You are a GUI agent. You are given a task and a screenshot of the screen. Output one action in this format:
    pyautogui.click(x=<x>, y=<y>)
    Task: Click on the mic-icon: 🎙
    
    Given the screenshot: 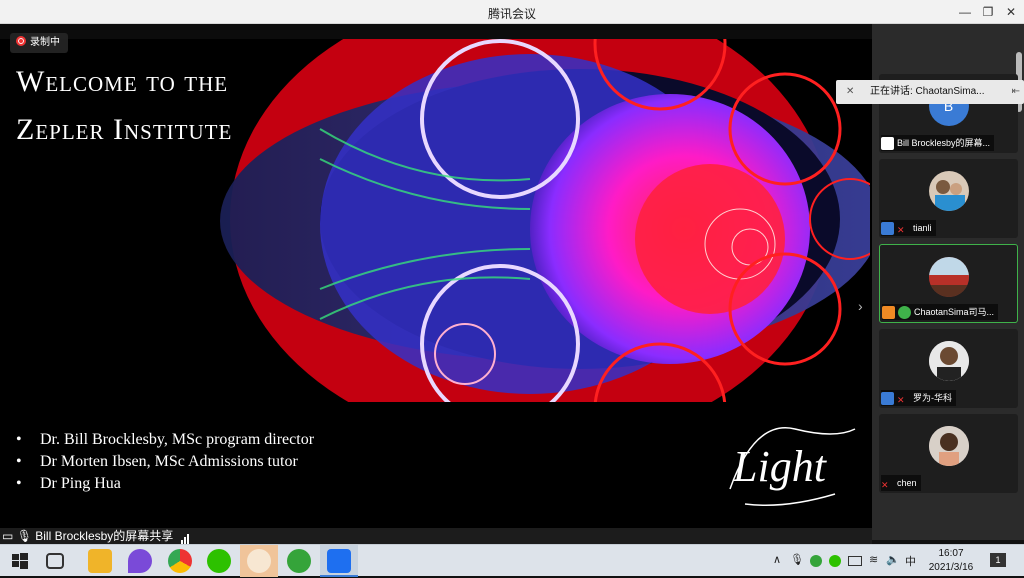 What is the action you would take?
    pyautogui.click(x=24, y=536)
    